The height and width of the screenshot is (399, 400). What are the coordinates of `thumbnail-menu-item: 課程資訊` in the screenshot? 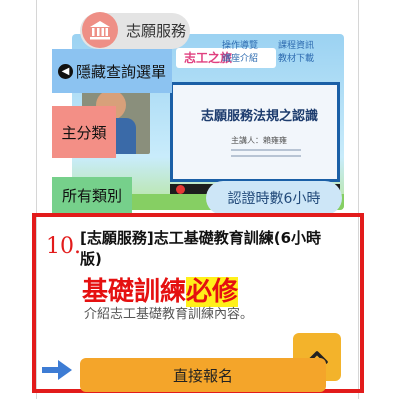 It's located at (296, 46).